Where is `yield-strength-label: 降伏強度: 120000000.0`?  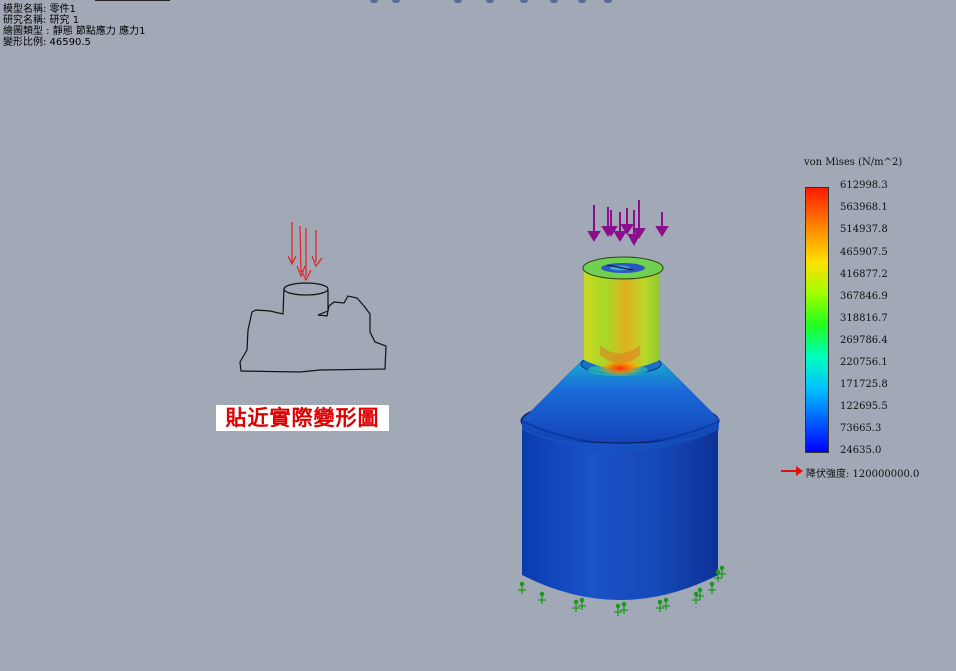
yield-strength-label: 降伏強度: 120000000.0 is located at coordinates (863, 474).